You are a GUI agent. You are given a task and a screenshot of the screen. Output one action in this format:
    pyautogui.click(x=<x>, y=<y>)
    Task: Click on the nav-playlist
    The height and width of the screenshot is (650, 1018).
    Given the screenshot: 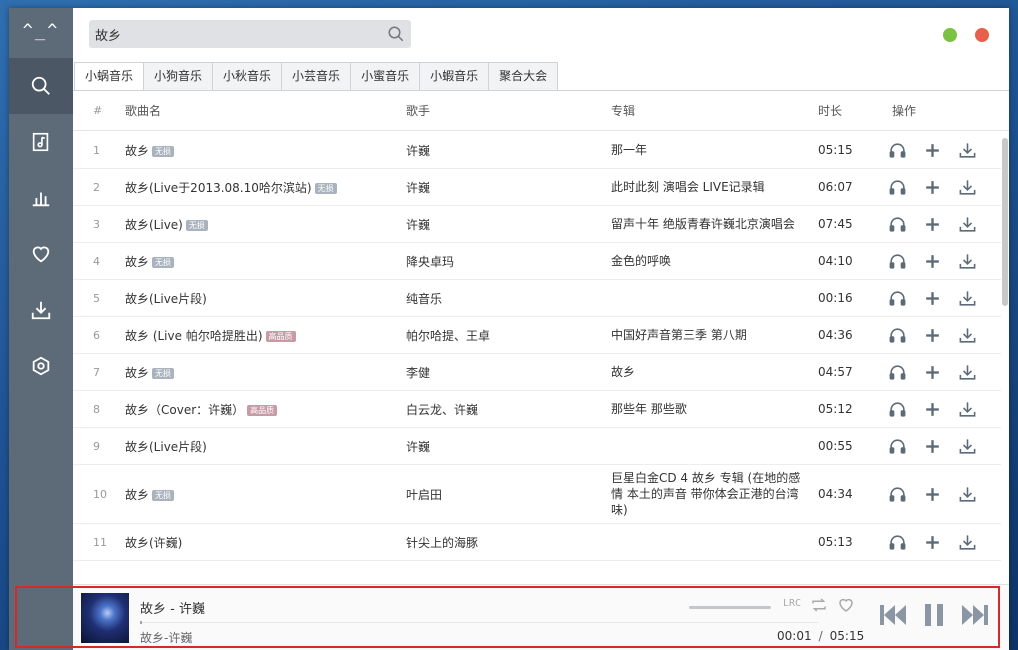 What is the action you would take?
    pyautogui.click(x=41, y=142)
    